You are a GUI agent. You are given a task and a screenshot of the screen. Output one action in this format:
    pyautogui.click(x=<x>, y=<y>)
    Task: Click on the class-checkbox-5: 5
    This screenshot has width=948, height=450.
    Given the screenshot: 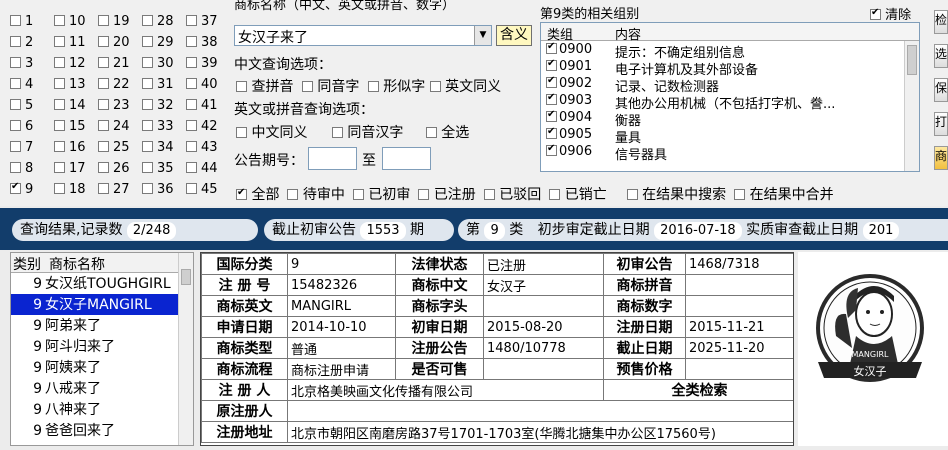 What is the action you would take?
    pyautogui.click(x=31, y=108)
    